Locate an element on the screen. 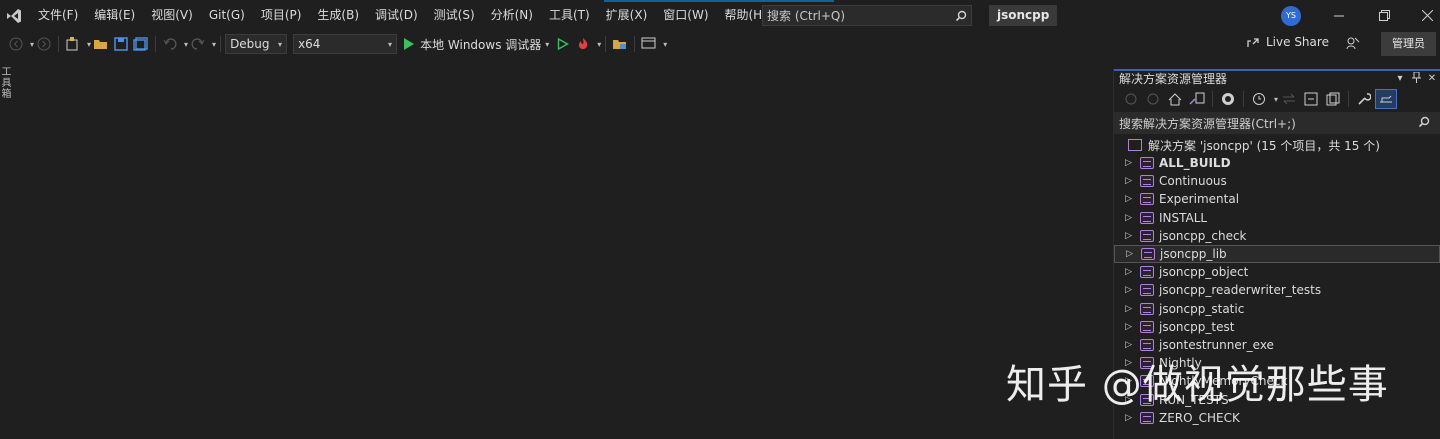 The image size is (1440, 439). project-node: ▷ INSTALL is located at coordinates (1277, 218).